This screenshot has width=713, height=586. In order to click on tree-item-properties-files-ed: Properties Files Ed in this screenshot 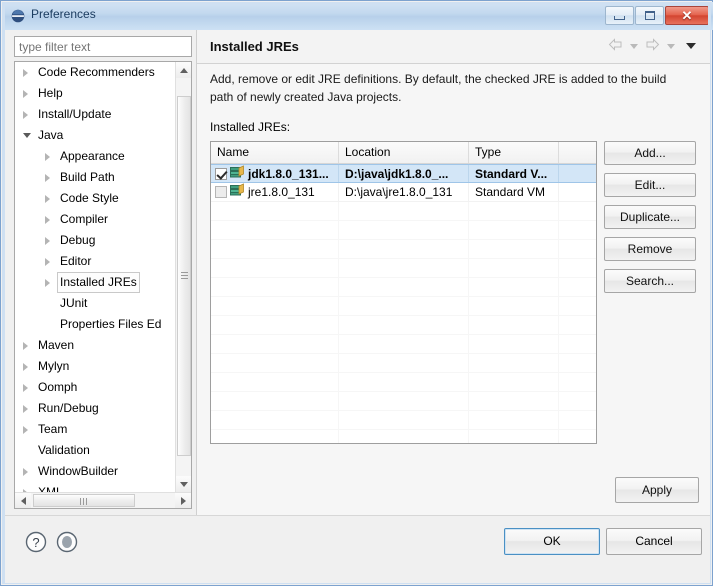, I will do `click(95, 324)`.